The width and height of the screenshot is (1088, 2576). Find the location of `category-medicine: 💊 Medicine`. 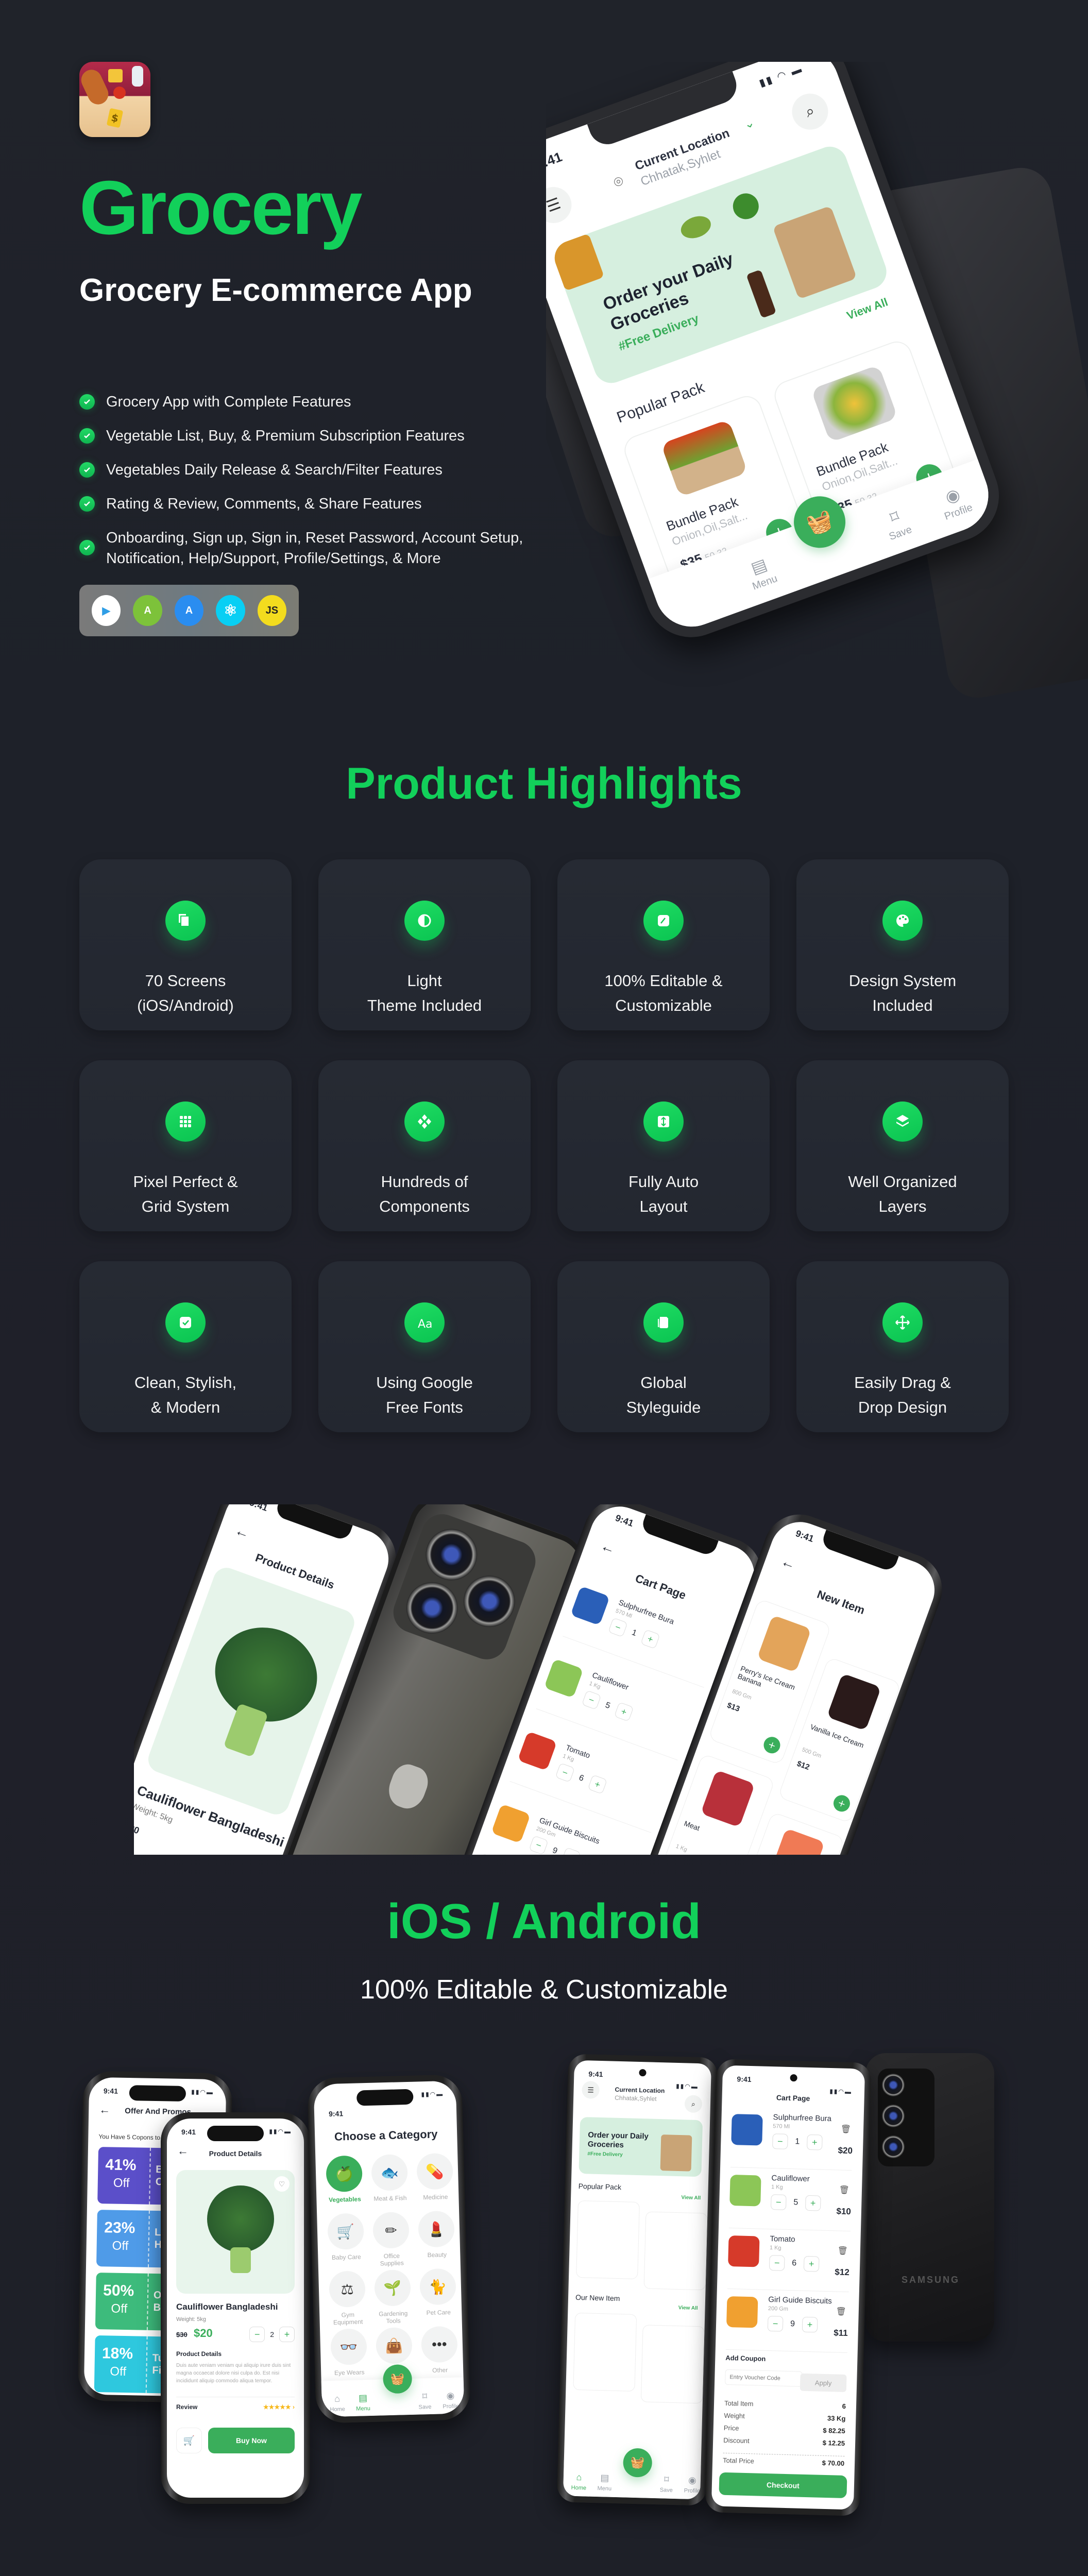

category-medicine: 💊 Medicine is located at coordinates (434, 2177).